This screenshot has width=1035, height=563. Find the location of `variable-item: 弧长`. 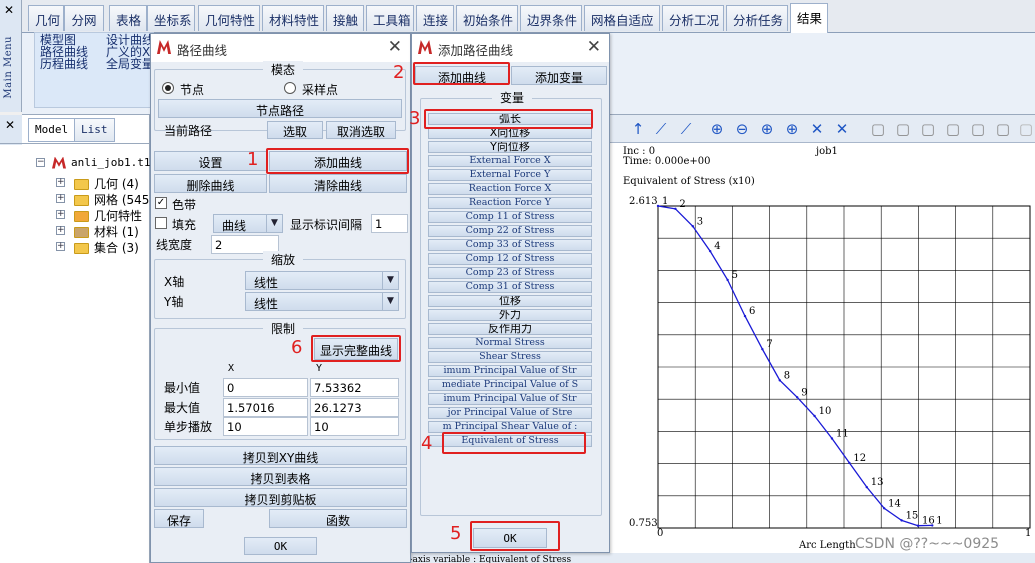

variable-item: 弧长 is located at coordinates (510, 119).